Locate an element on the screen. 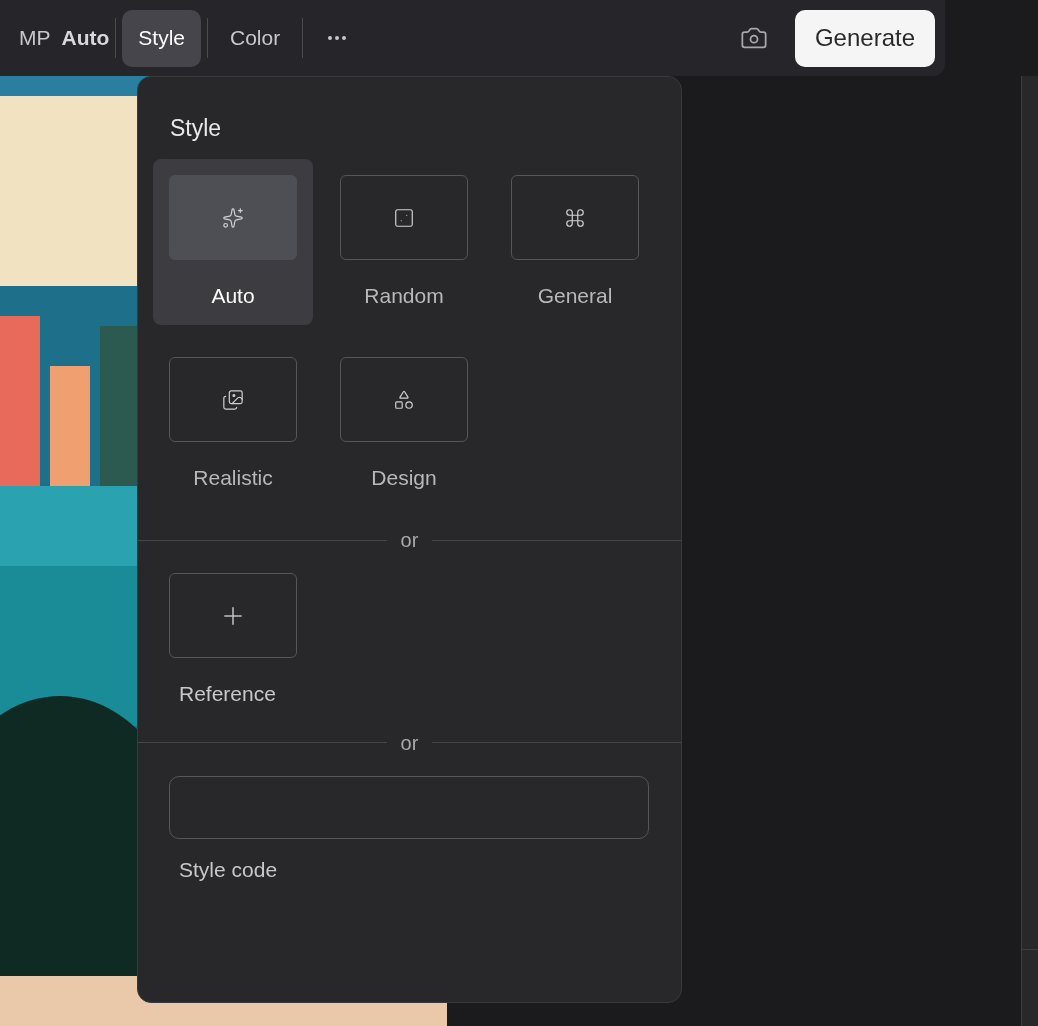 Image resolution: width=1038 pixels, height=1026 pixels. mp-value: Auto is located at coordinates (85, 38).